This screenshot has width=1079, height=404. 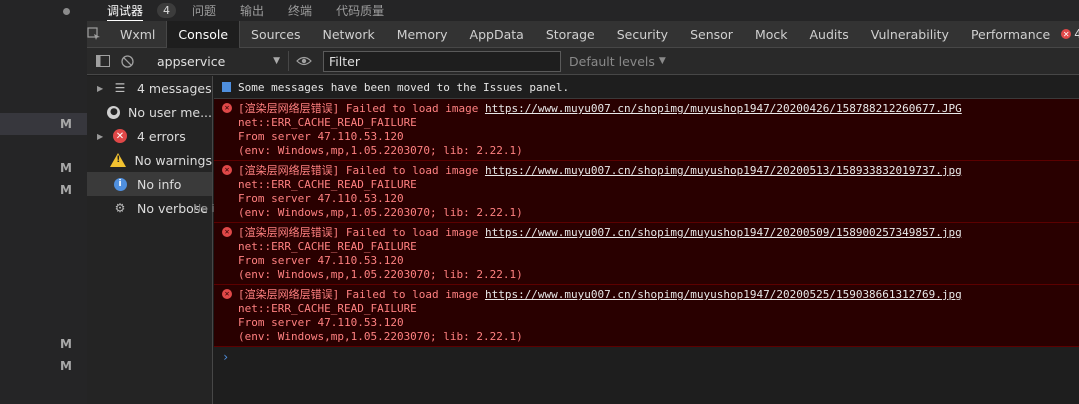 What do you see at coordinates (300, 10) in the screenshot?
I see `tab-terminal: 终端` at bounding box center [300, 10].